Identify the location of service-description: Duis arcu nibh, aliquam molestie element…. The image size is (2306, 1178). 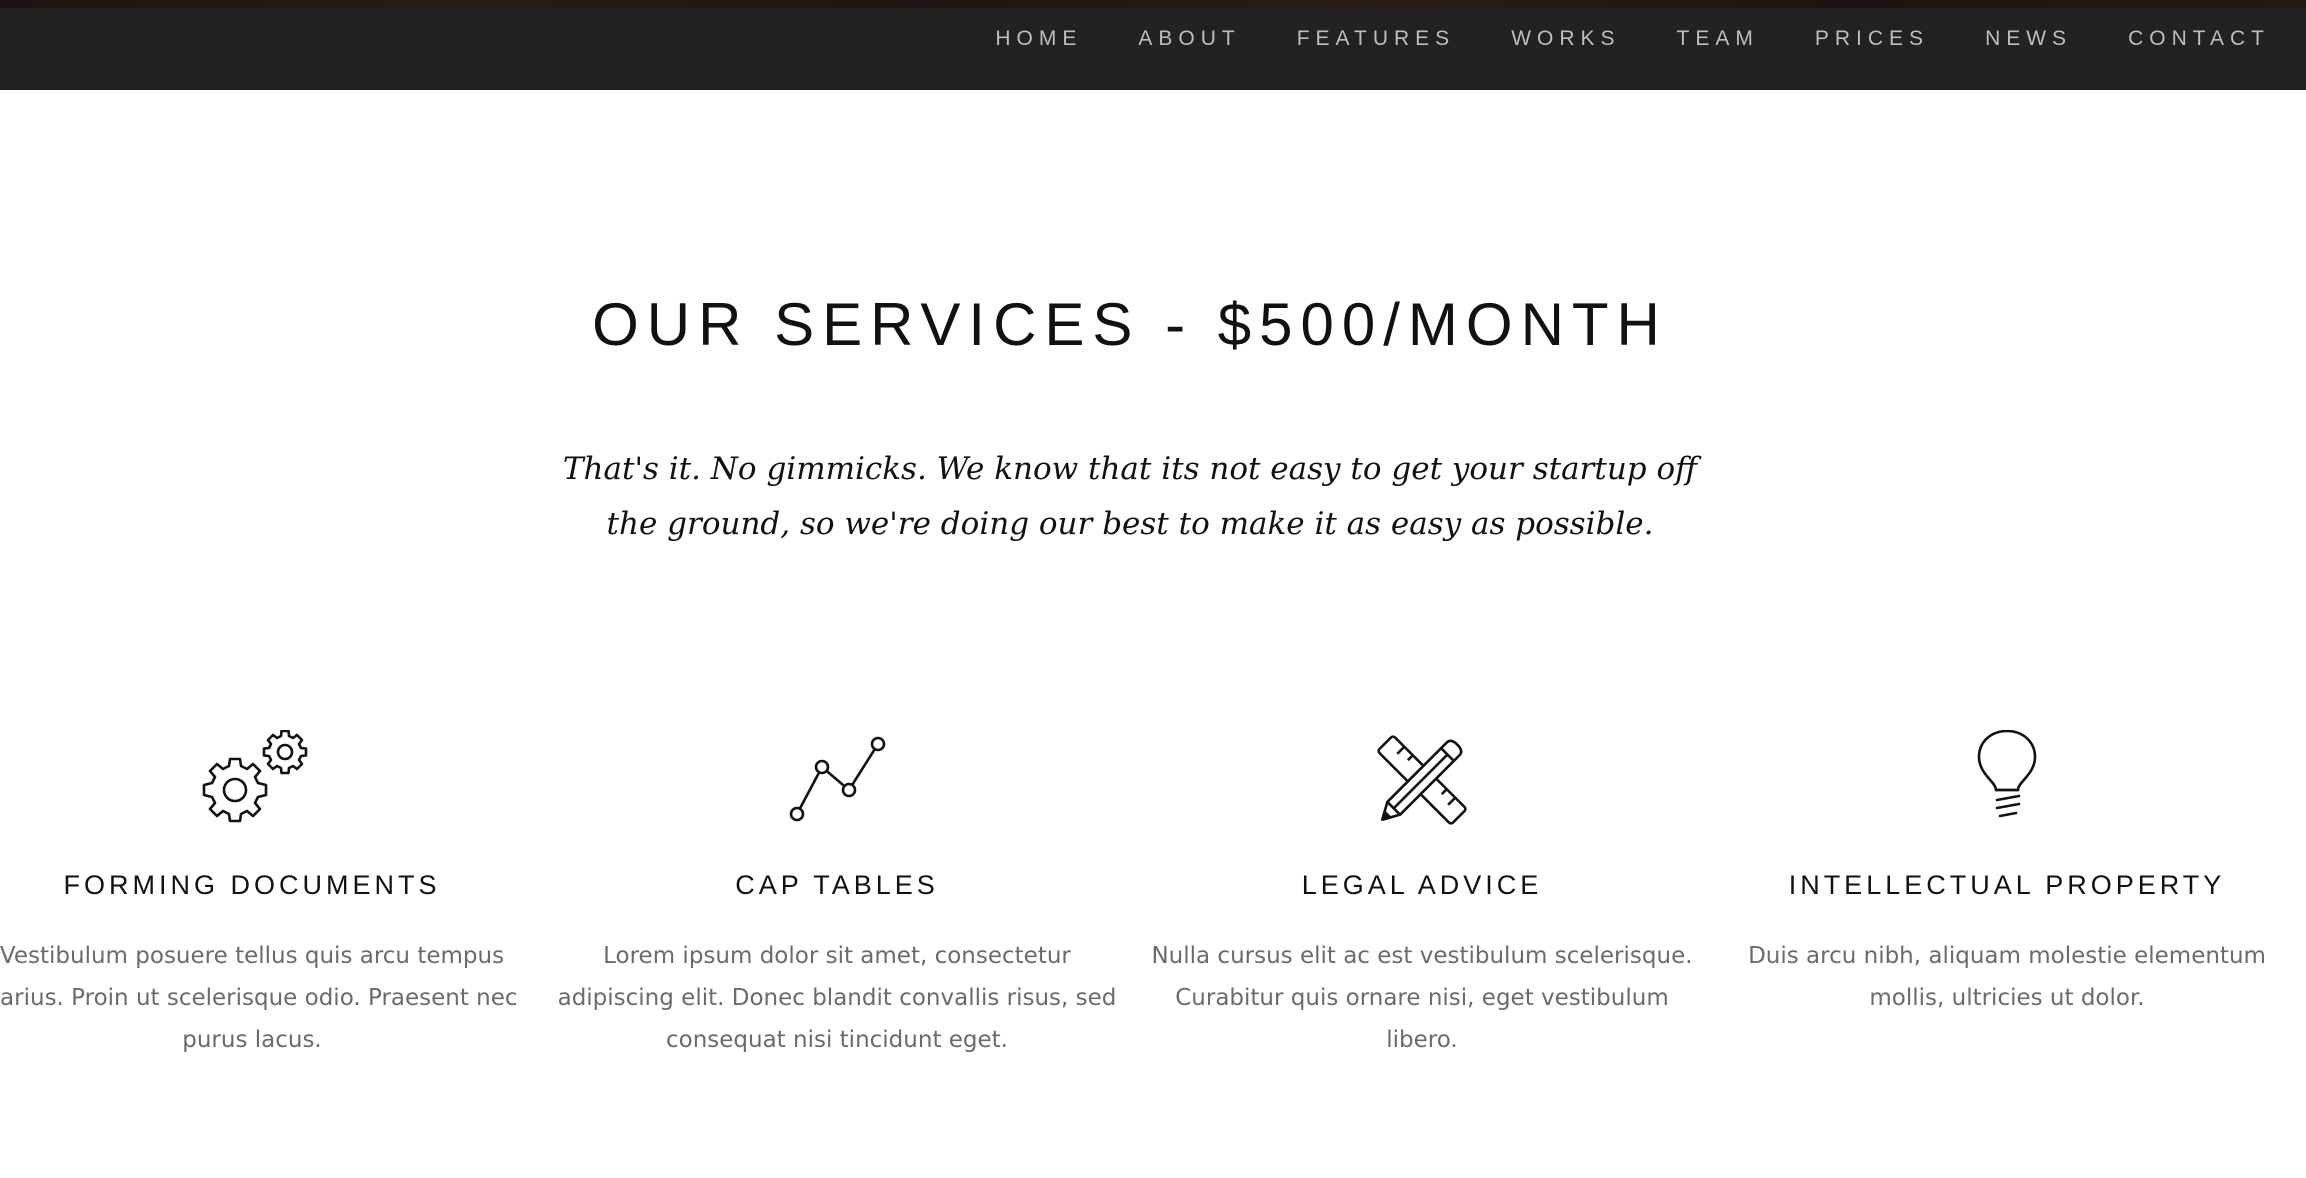
(2007, 977).